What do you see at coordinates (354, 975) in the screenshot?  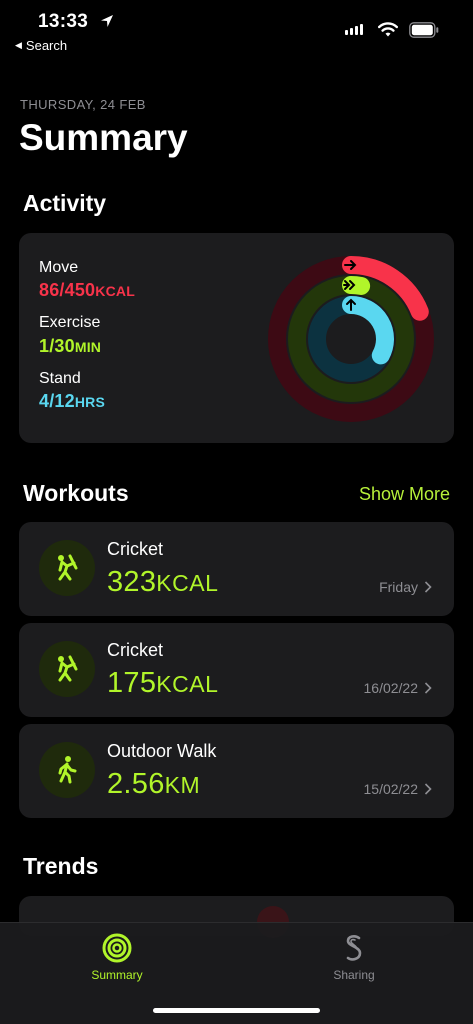 I see `tab-sharing-label: Sharing` at bounding box center [354, 975].